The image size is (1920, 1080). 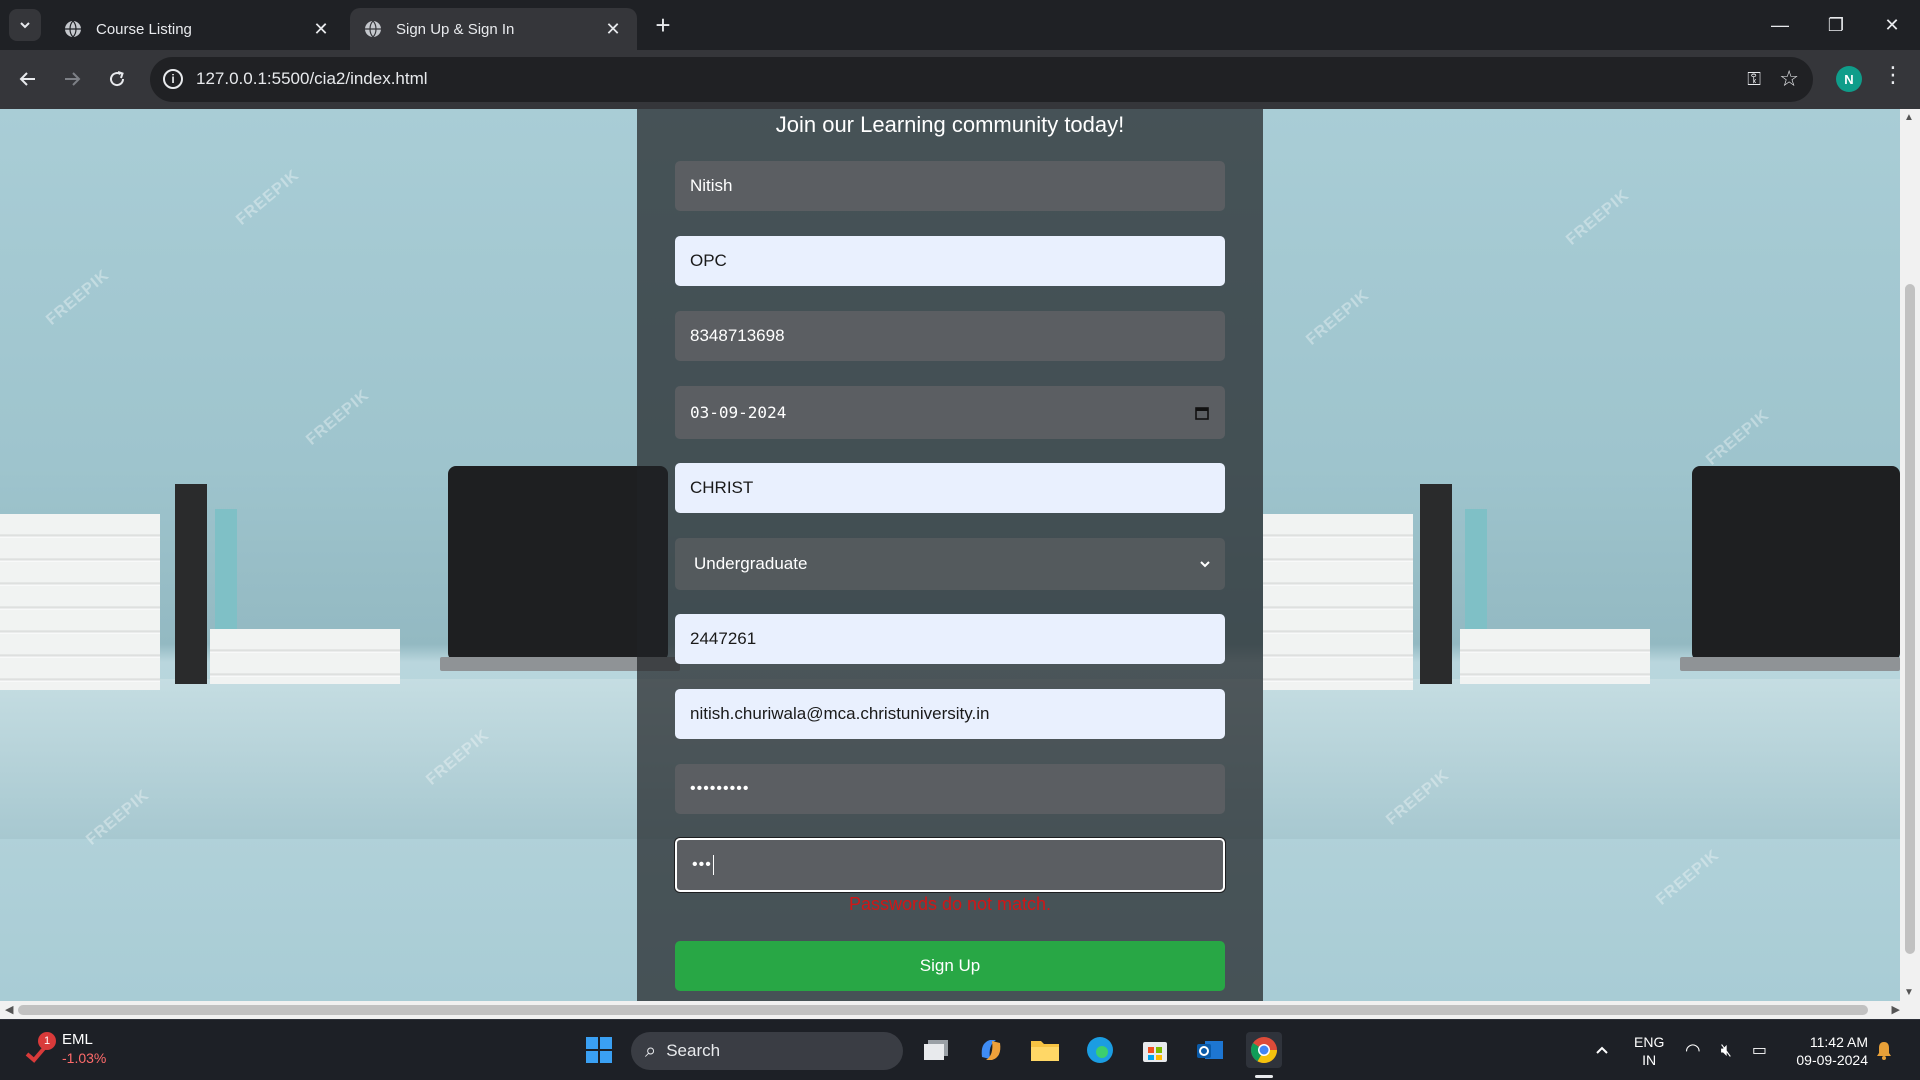 What do you see at coordinates (1836, 25) in the screenshot?
I see `restore-button: ❐` at bounding box center [1836, 25].